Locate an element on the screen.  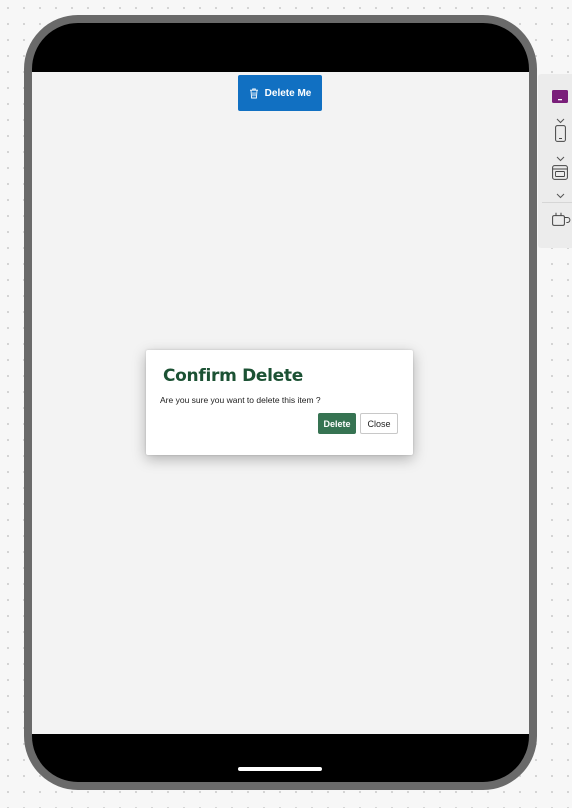
close-button: Close is located at coordinates (379, 423).